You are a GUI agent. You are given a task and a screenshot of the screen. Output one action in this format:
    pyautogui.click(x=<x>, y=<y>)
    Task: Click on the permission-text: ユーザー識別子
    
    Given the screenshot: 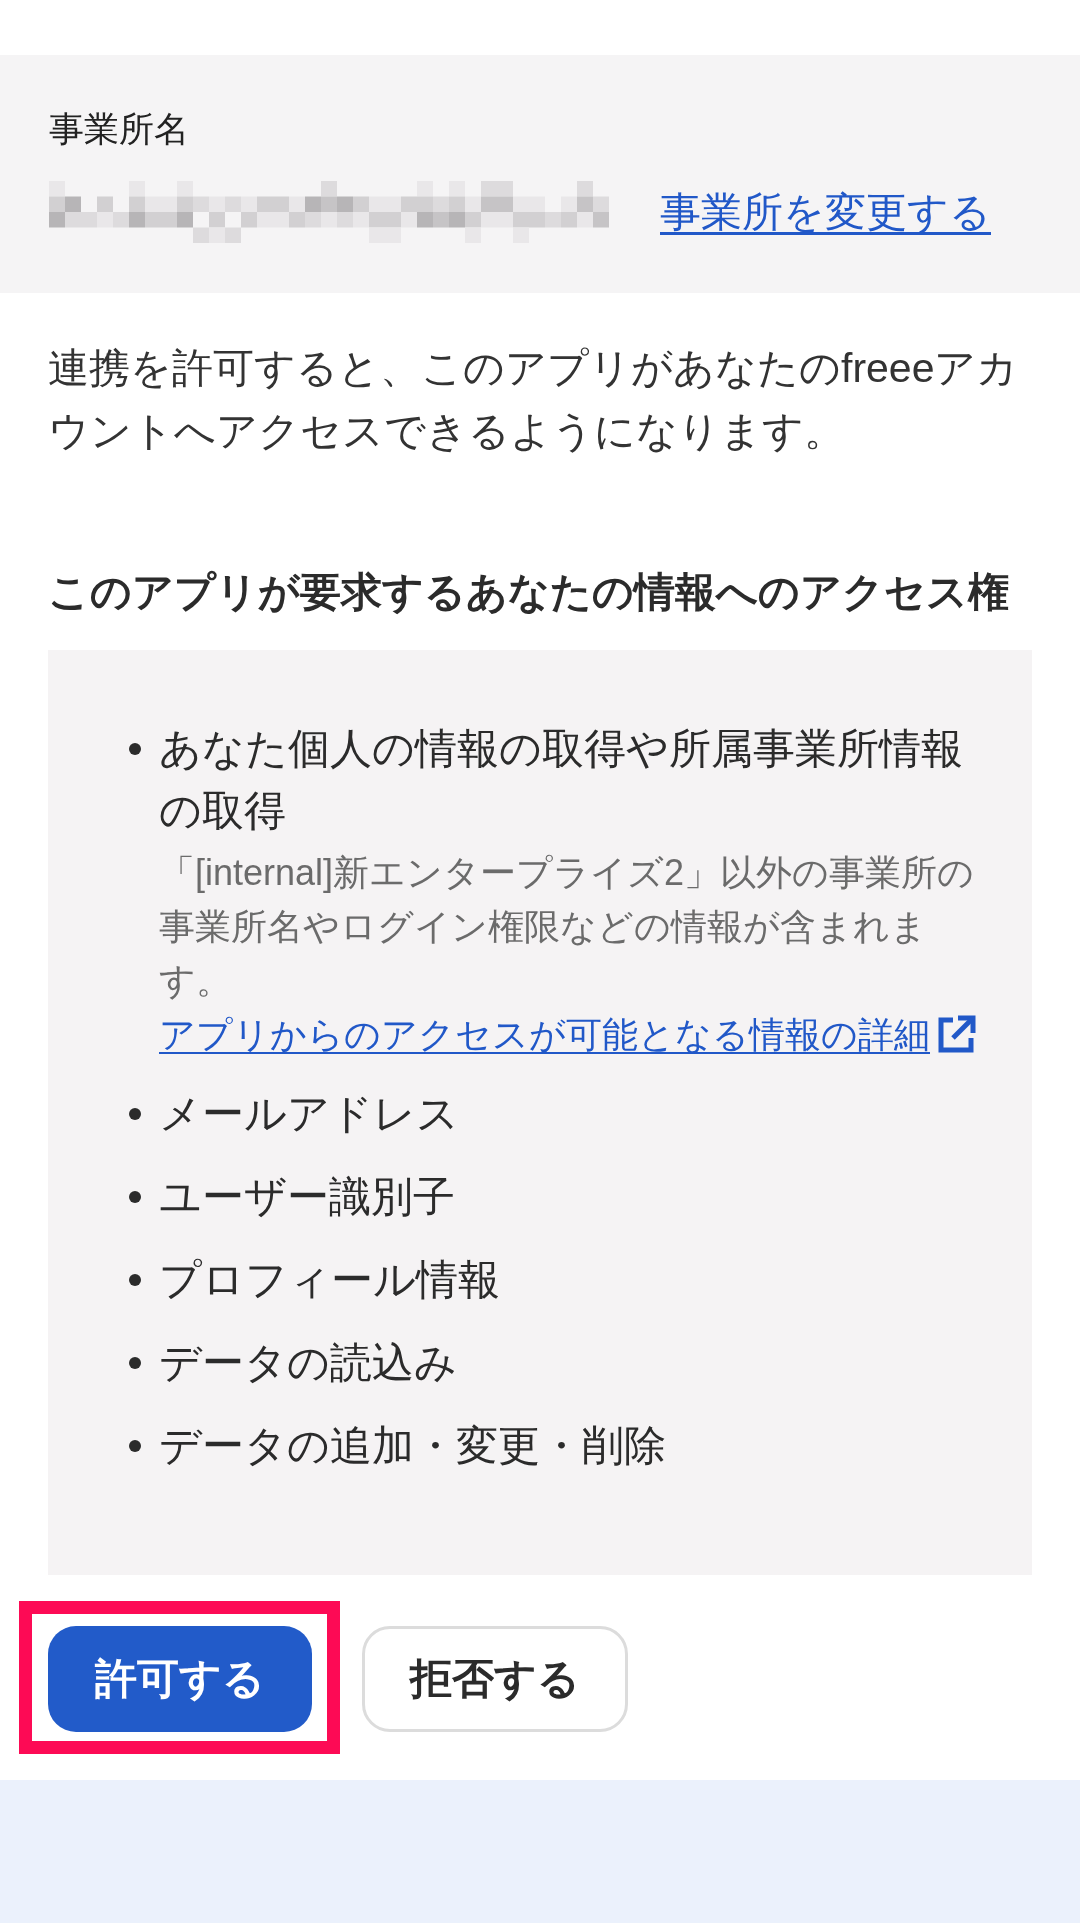 What is the action you would take?
    pyautogui.click(x=307, y=1197)
    